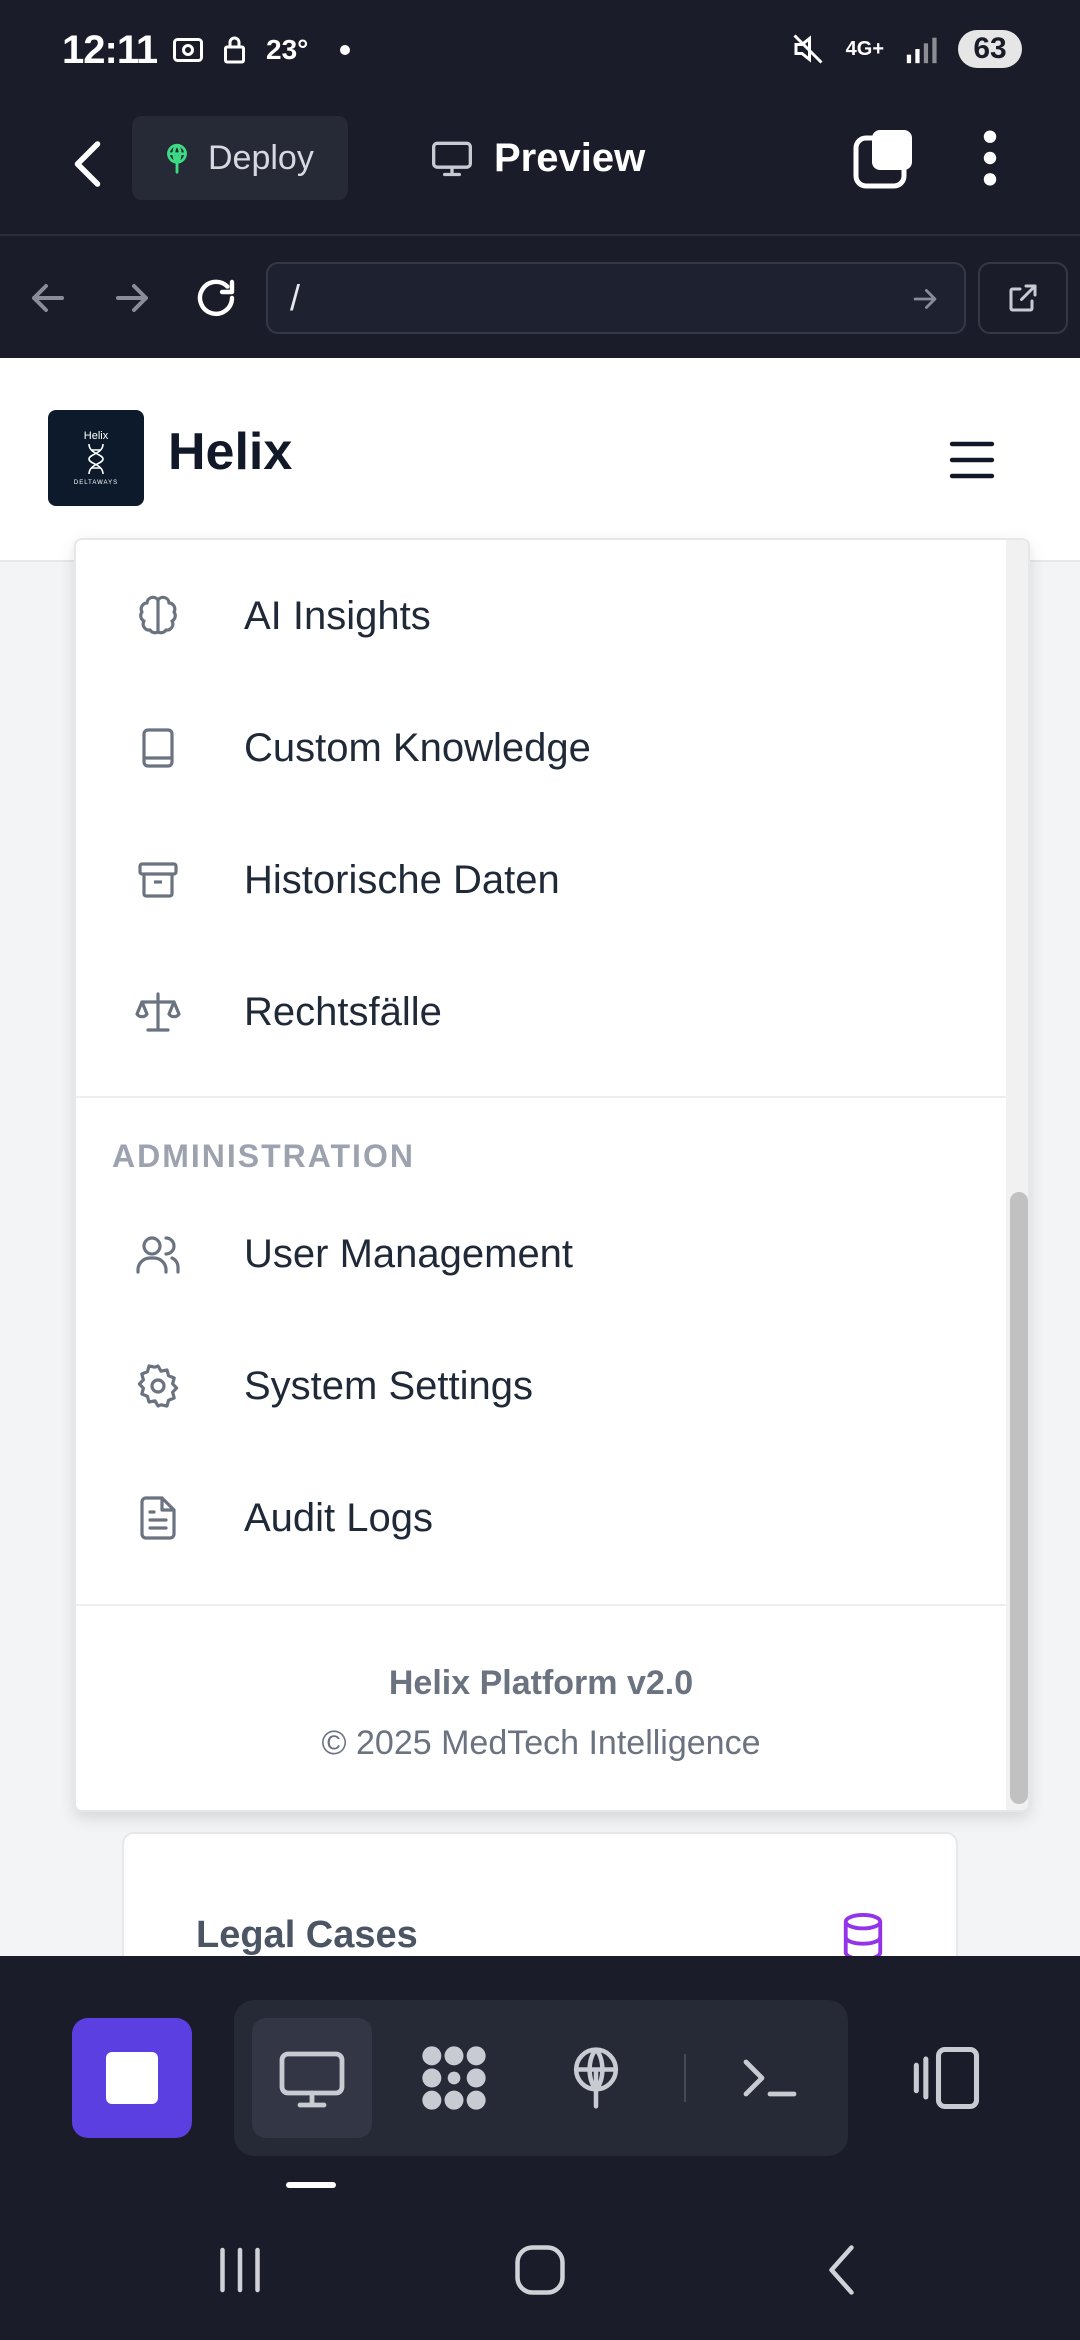 This screenshot has width=1080, height=2340. I want to click on deploy-button: Deploy, so click(240, 158).